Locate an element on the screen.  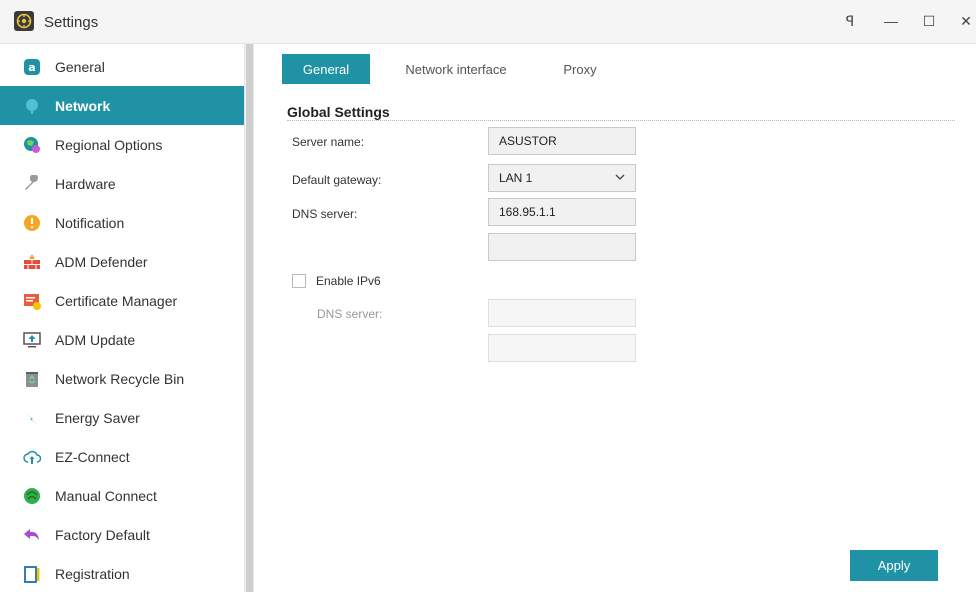
ipv6-dns-server-label: DNS server: is located at coordinates (350, 314).